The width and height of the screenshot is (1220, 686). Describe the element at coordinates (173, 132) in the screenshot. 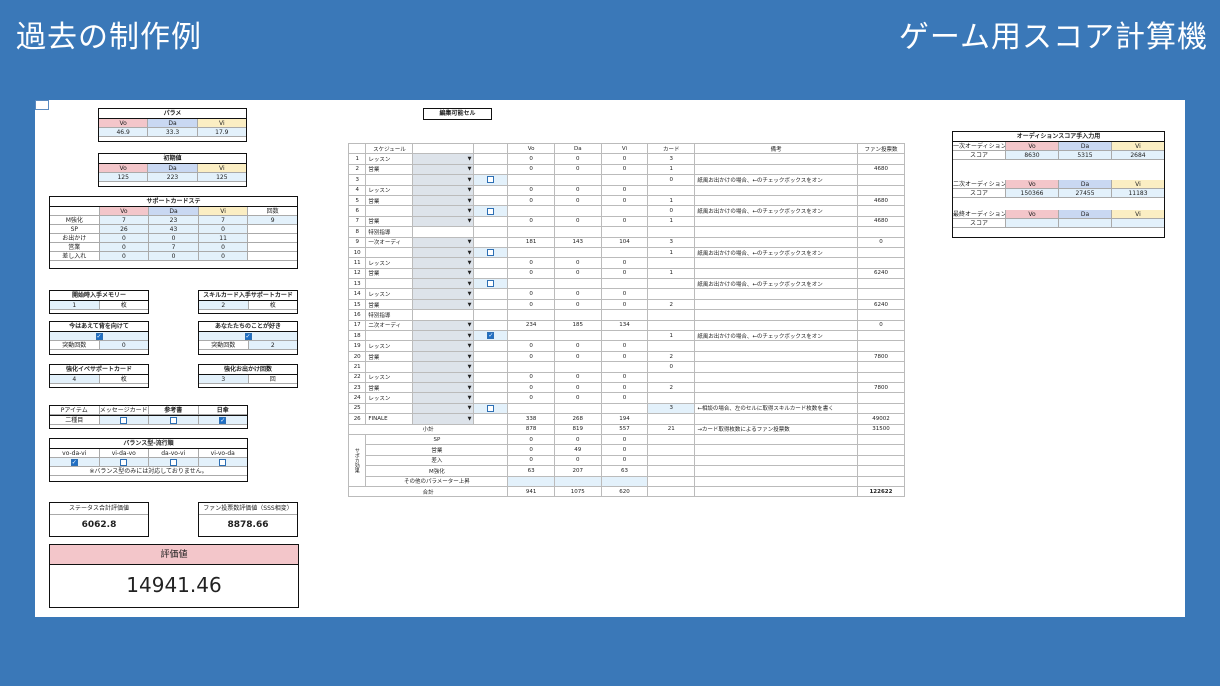

I see `da-value: 33.3` at that location.